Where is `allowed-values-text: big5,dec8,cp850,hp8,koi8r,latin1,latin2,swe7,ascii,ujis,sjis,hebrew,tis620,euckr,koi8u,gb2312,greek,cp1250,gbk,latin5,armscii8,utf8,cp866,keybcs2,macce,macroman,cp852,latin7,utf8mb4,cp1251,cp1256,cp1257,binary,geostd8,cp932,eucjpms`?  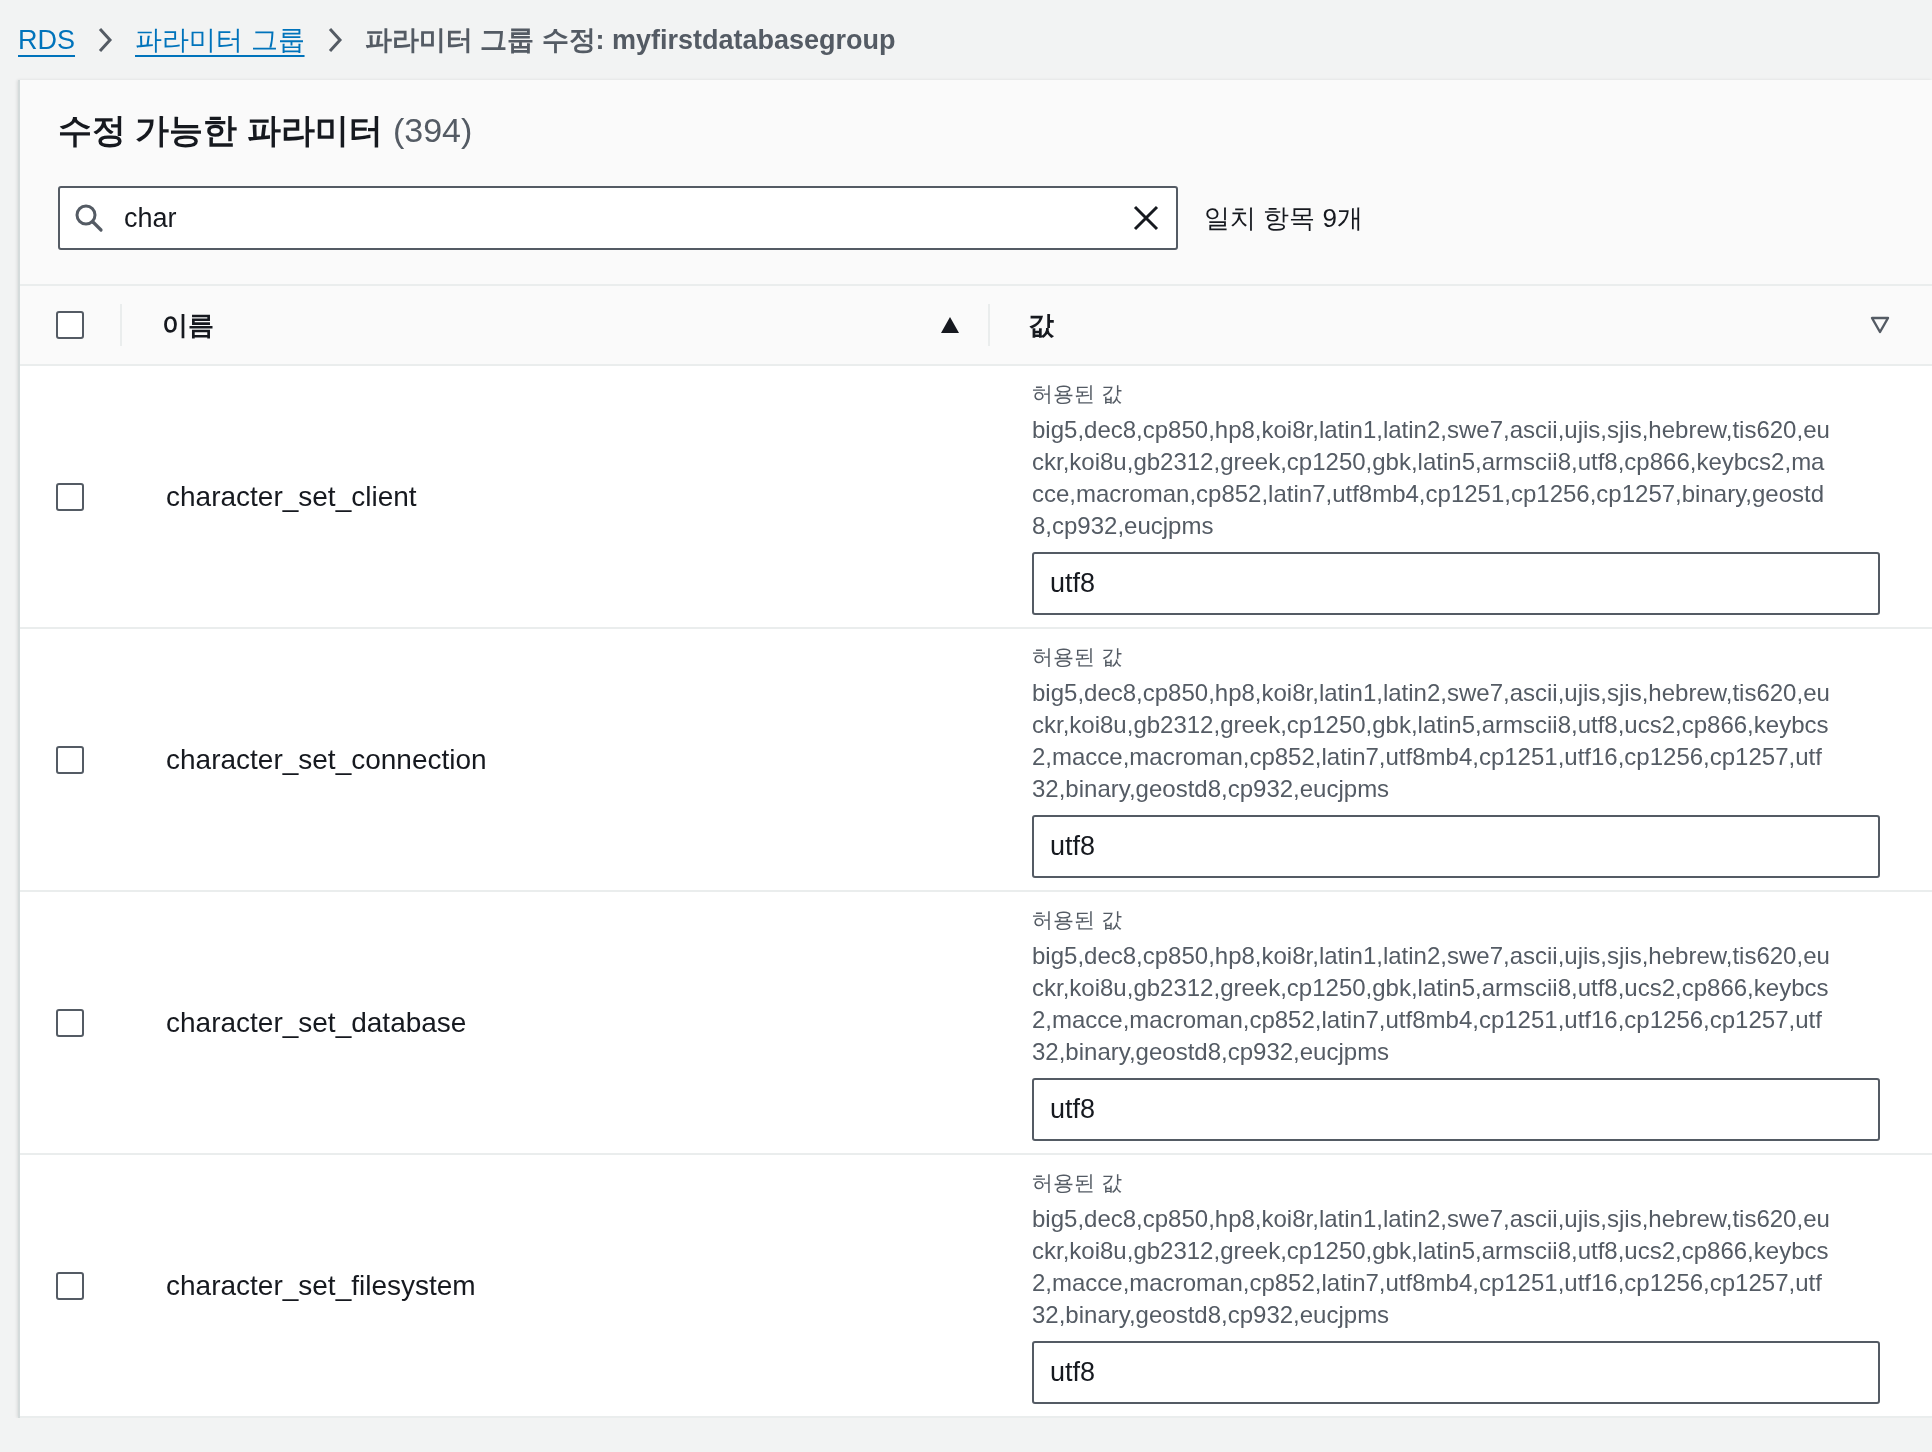
allowed-values-text: big5,dec8,cp850,hp8,koi8r,latin1,latin2,swe7,ascii,ujis,sjis,hebrew,tis620,euckr,koi8u,gb2312,greek,cp1250,gbk,latin5,armscii8,utf8,cp866,keybcs2,macce,macroman,cp852,latin7,utf8mb4,cp1251,cp1256,cp1257,binary,geostd8,cp932,eucjpms is located at coordinates (1431, 478).